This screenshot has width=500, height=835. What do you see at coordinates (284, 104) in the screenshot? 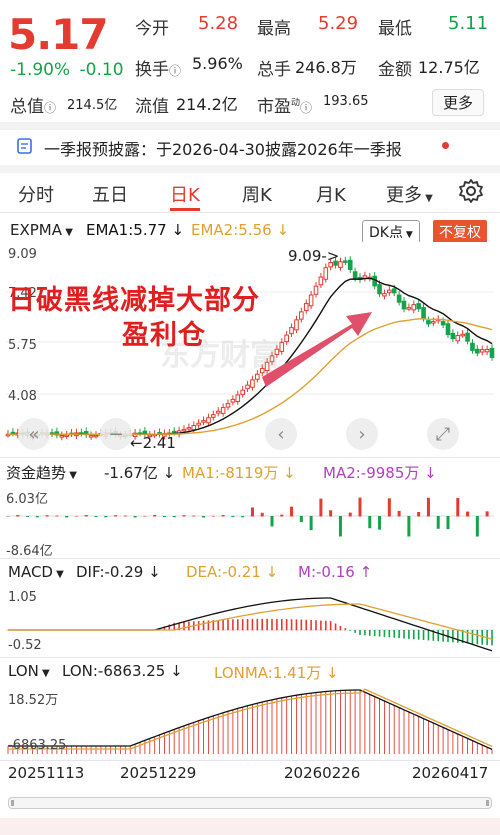
I see `pe-label: 市盈动ⓘ` at bounding box center [284, 104].